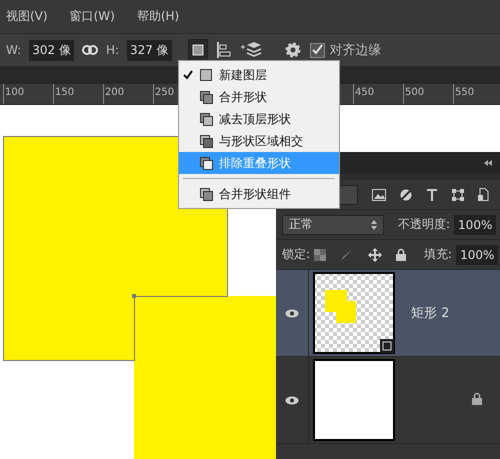 The height and width of the screenshot is (459, 500). What do you see at coordinates (65, 92) in the screenshot?
I see `ruler-label: 150` at bounding box center [65, 92].